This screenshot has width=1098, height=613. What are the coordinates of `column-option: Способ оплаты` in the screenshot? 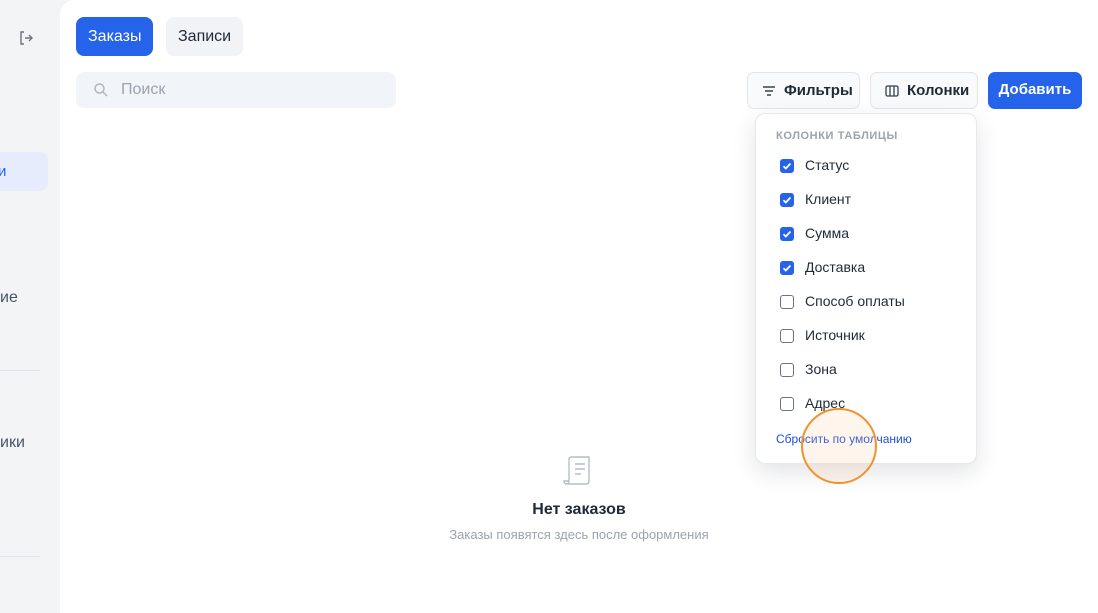 It's located at (870, 303).